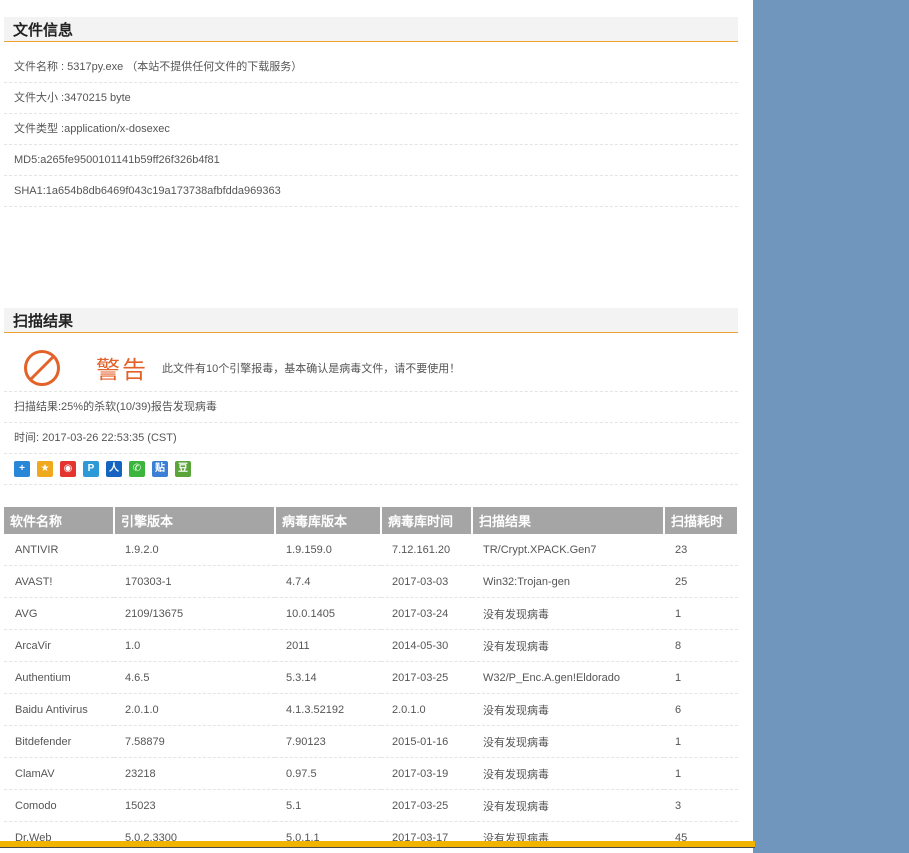 The image size is (909, 853). Describe the element at coordinates (194, 805) in the screenshot. I see `engine-version-cell: 15023` at that location.